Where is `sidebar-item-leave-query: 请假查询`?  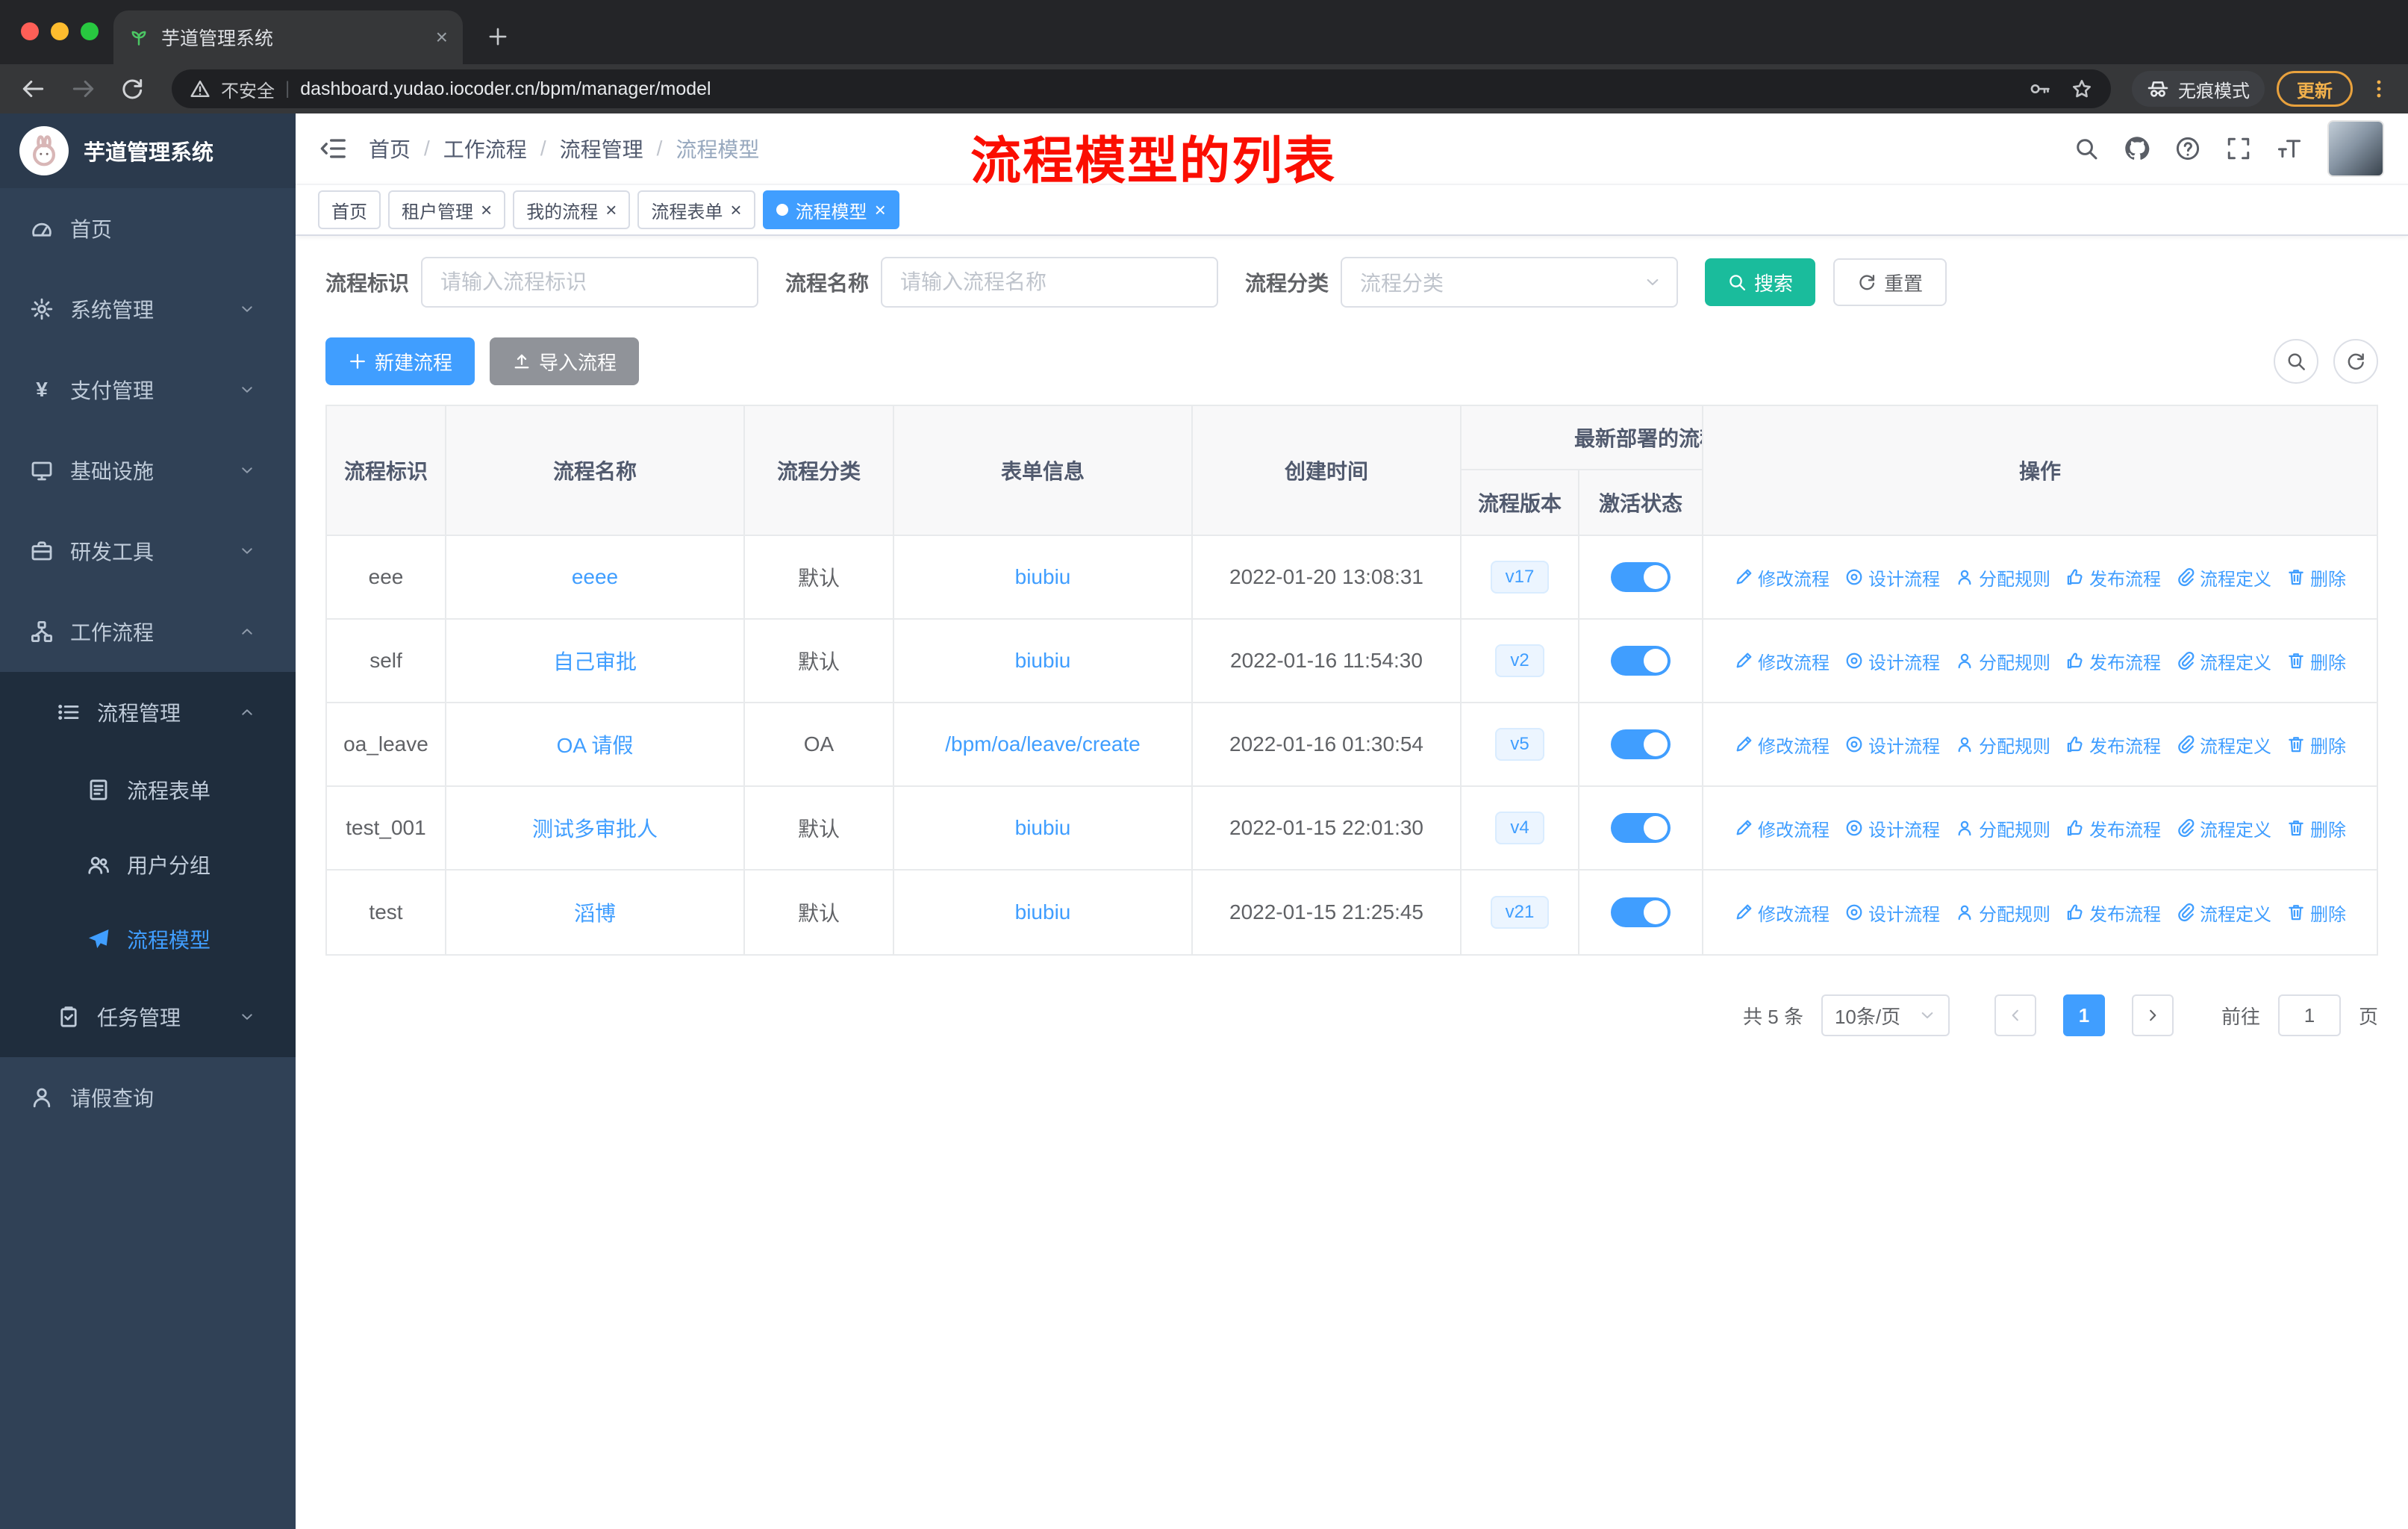
sidebar-item-leave-query: 请假查询 is located at coordinates (148, 1097).